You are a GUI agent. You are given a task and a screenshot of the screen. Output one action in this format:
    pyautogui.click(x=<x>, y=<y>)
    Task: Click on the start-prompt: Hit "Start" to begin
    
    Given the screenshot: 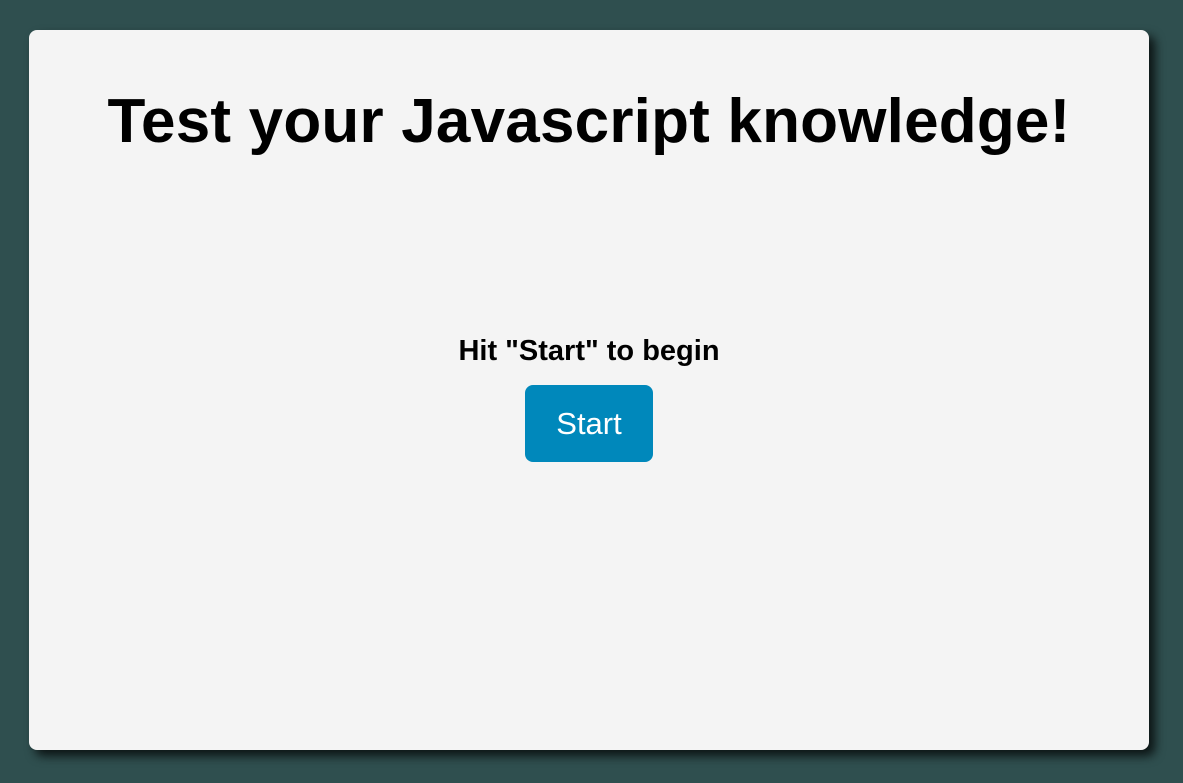 What is the action you would take?
    pyautogui.click(x=589, y=351)
    